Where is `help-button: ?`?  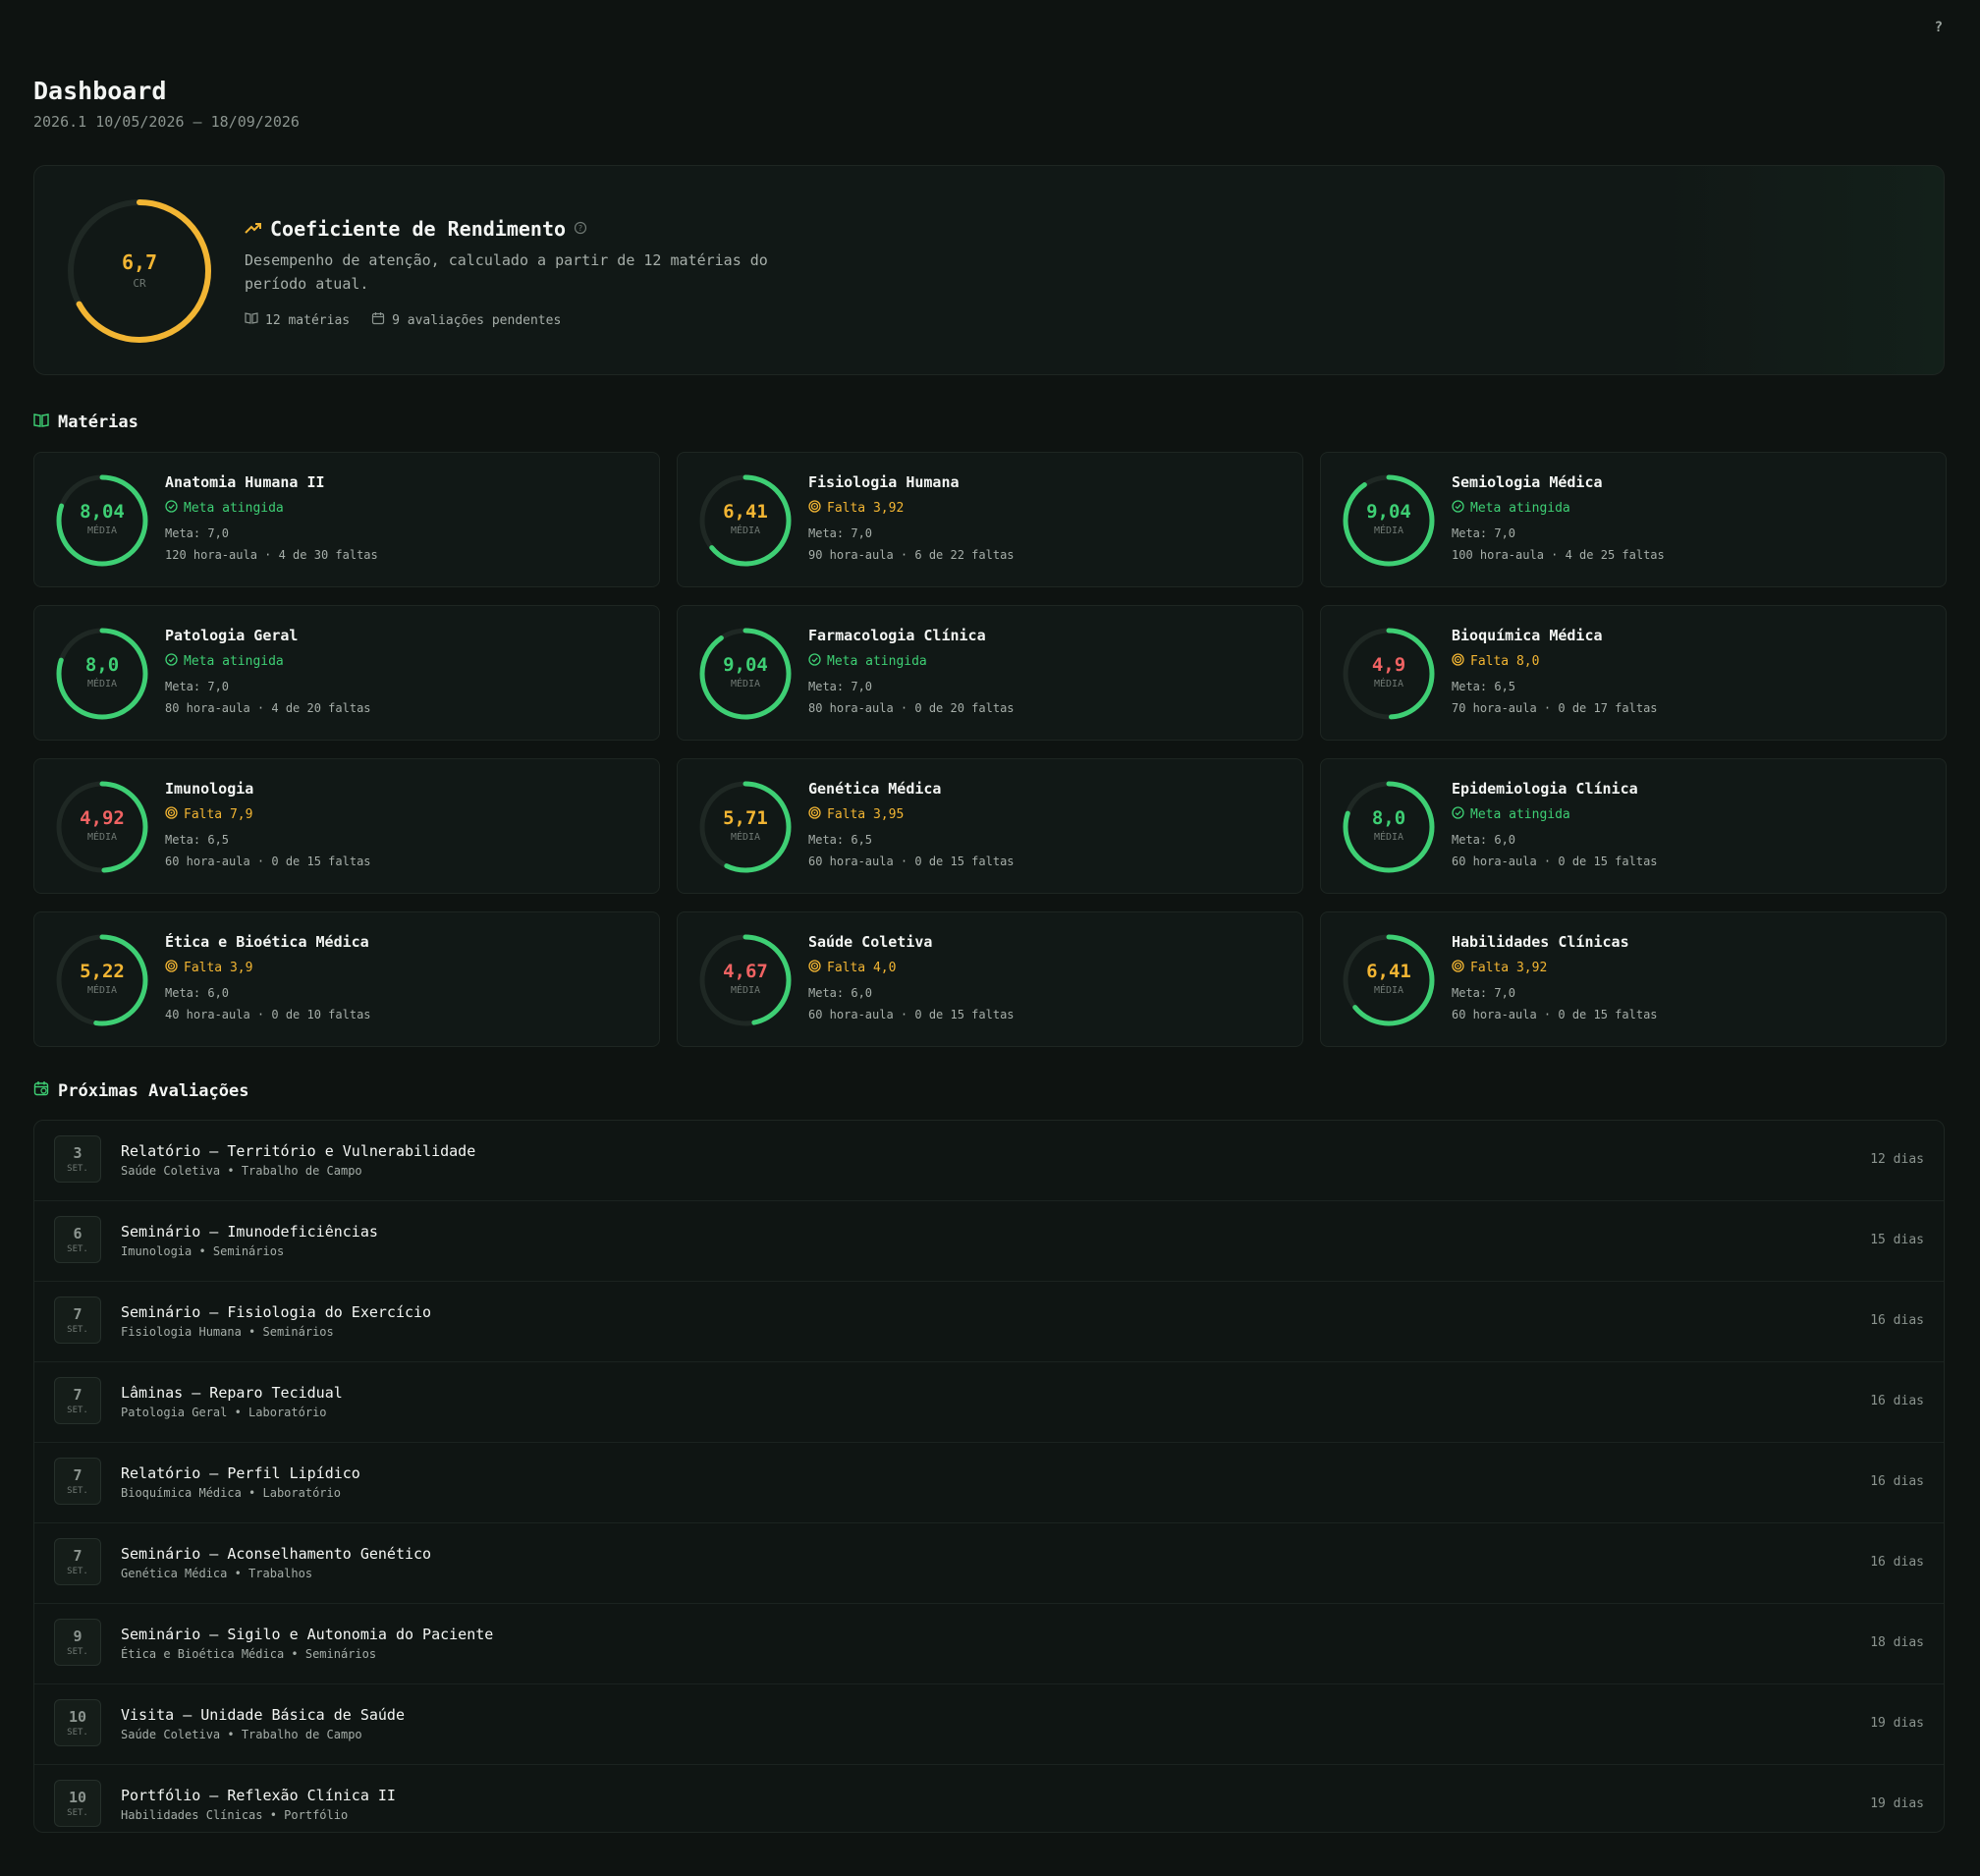 help-button: ? is located at coordinates (1939, 28).